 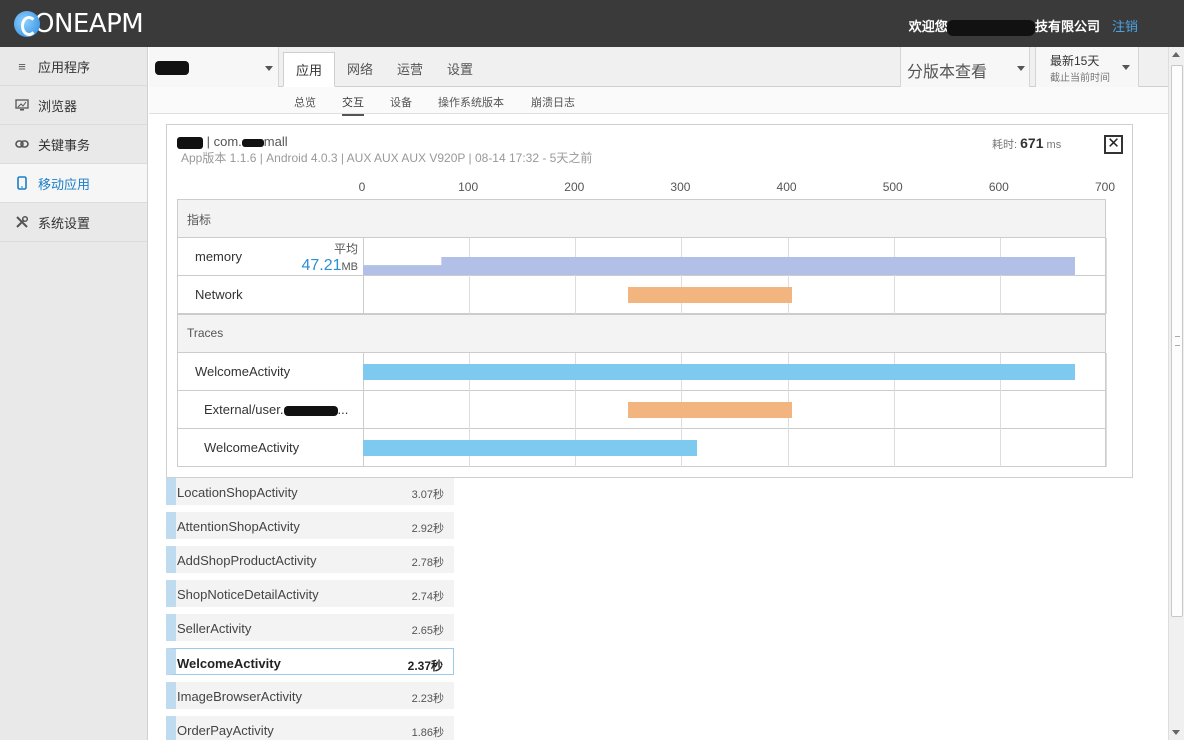 What do you see at coordinates (410, 69) in the screenshot?
I see `tab-operations: 运营` at bounding box center [410, 69].